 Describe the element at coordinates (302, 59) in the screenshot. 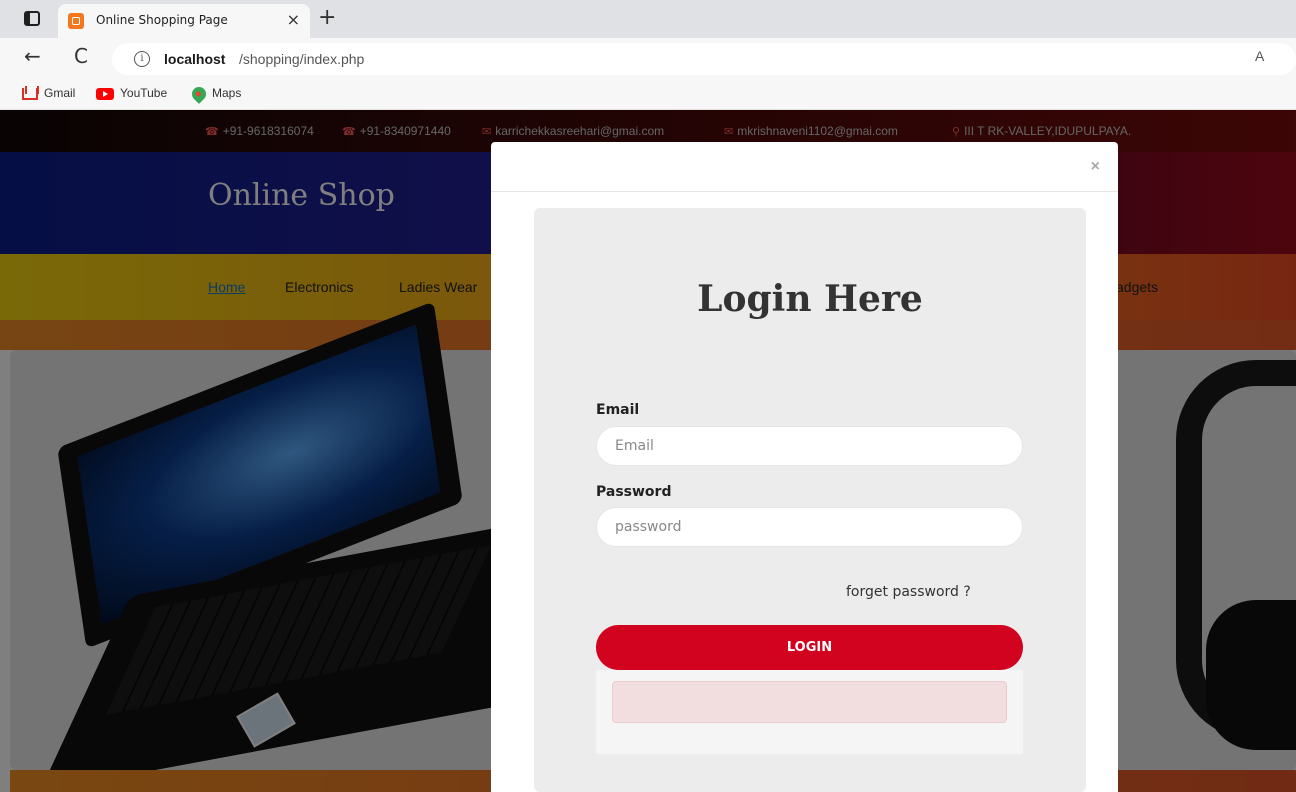

I see `url-path: /shopping/index.php` at that location.